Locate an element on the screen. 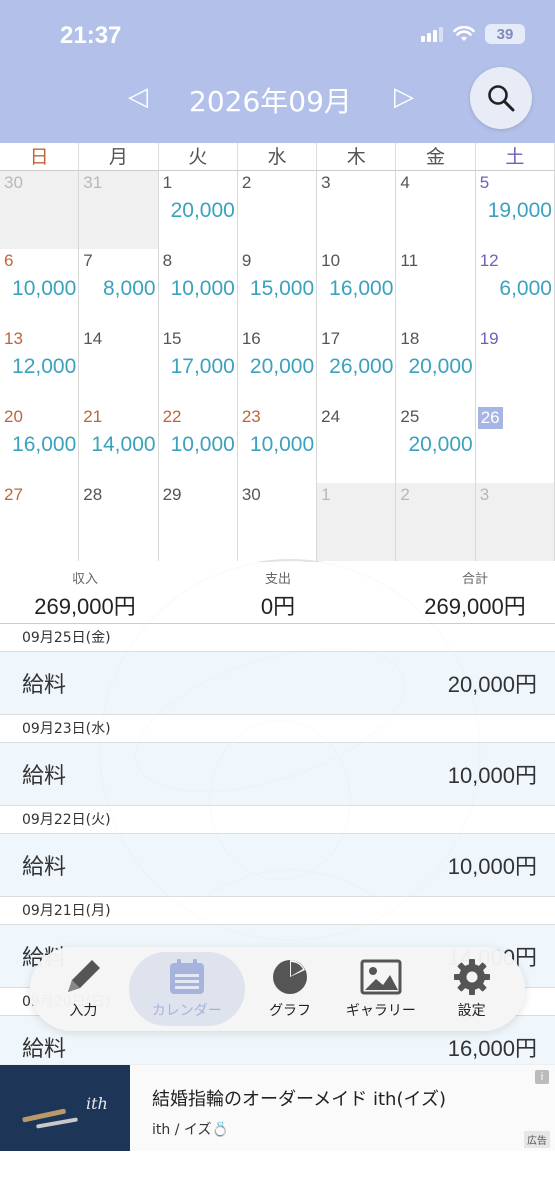 The width and height of the screenshot is (555, 1200). search-button is located at coordinates (501, 98).